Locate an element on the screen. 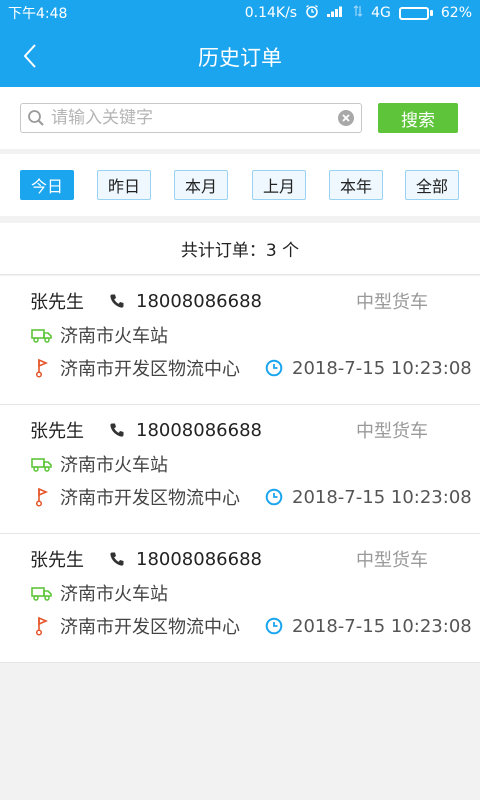 This screenshot has width=480, height=800. search-box is located at coordinates (191, 118).